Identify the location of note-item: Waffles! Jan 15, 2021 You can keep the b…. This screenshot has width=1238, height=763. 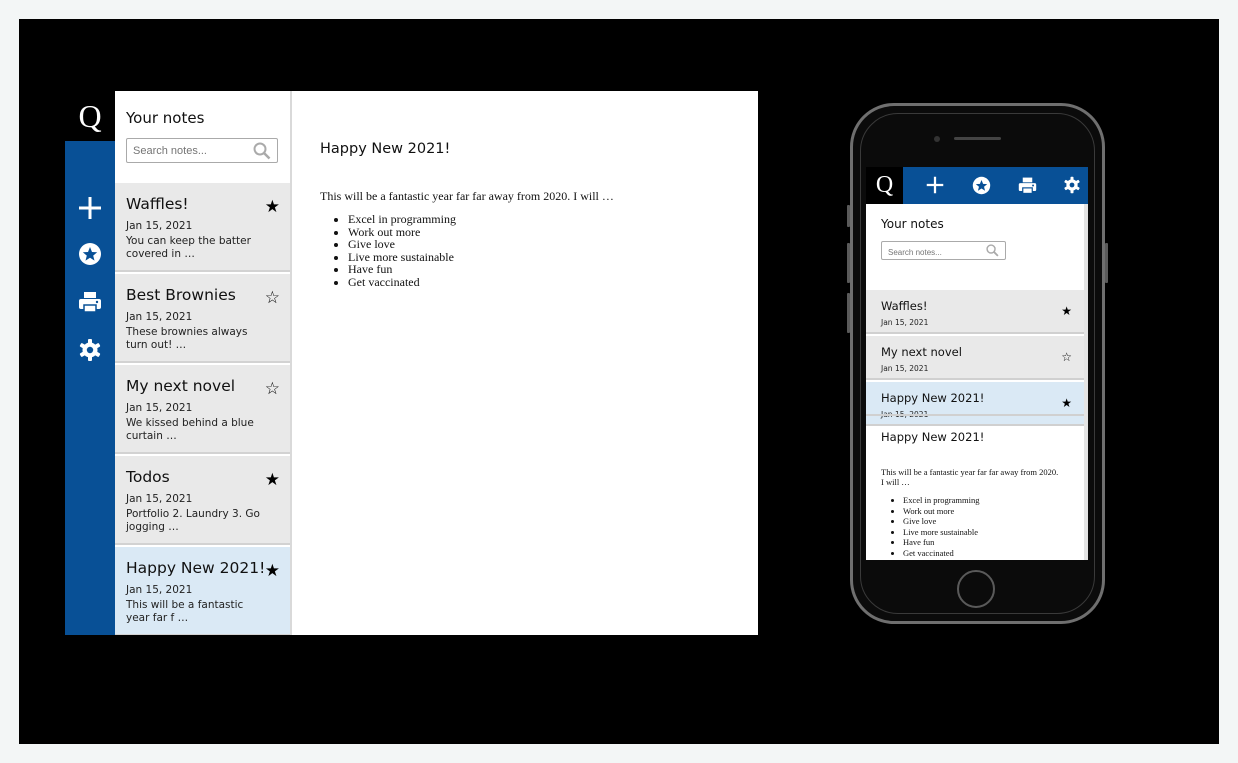
(202, 227).